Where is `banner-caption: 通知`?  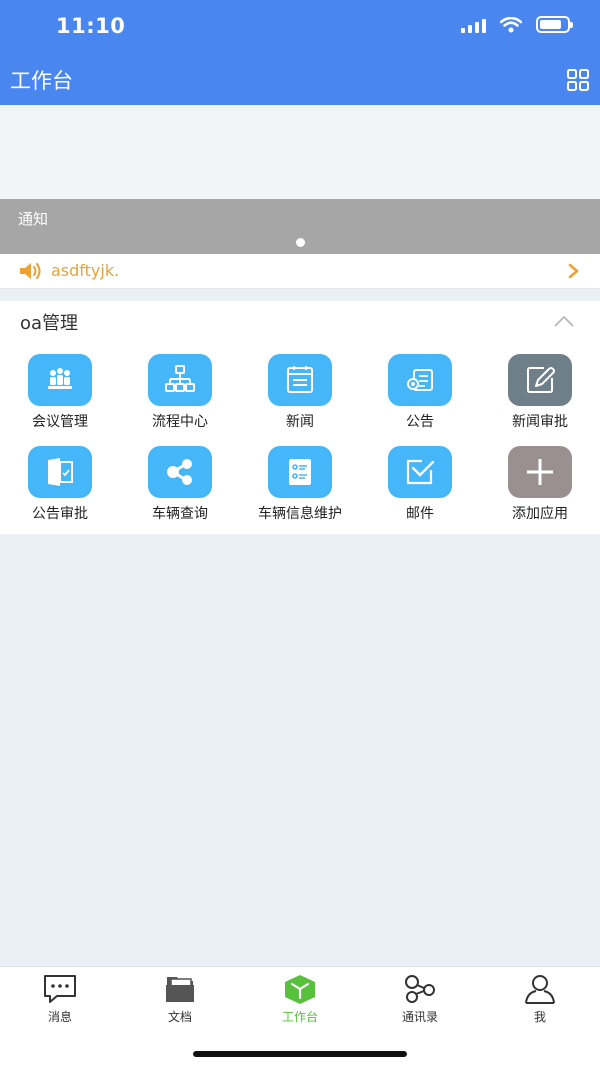 banner-caption: 通知 is located at coordinates (300, 226).